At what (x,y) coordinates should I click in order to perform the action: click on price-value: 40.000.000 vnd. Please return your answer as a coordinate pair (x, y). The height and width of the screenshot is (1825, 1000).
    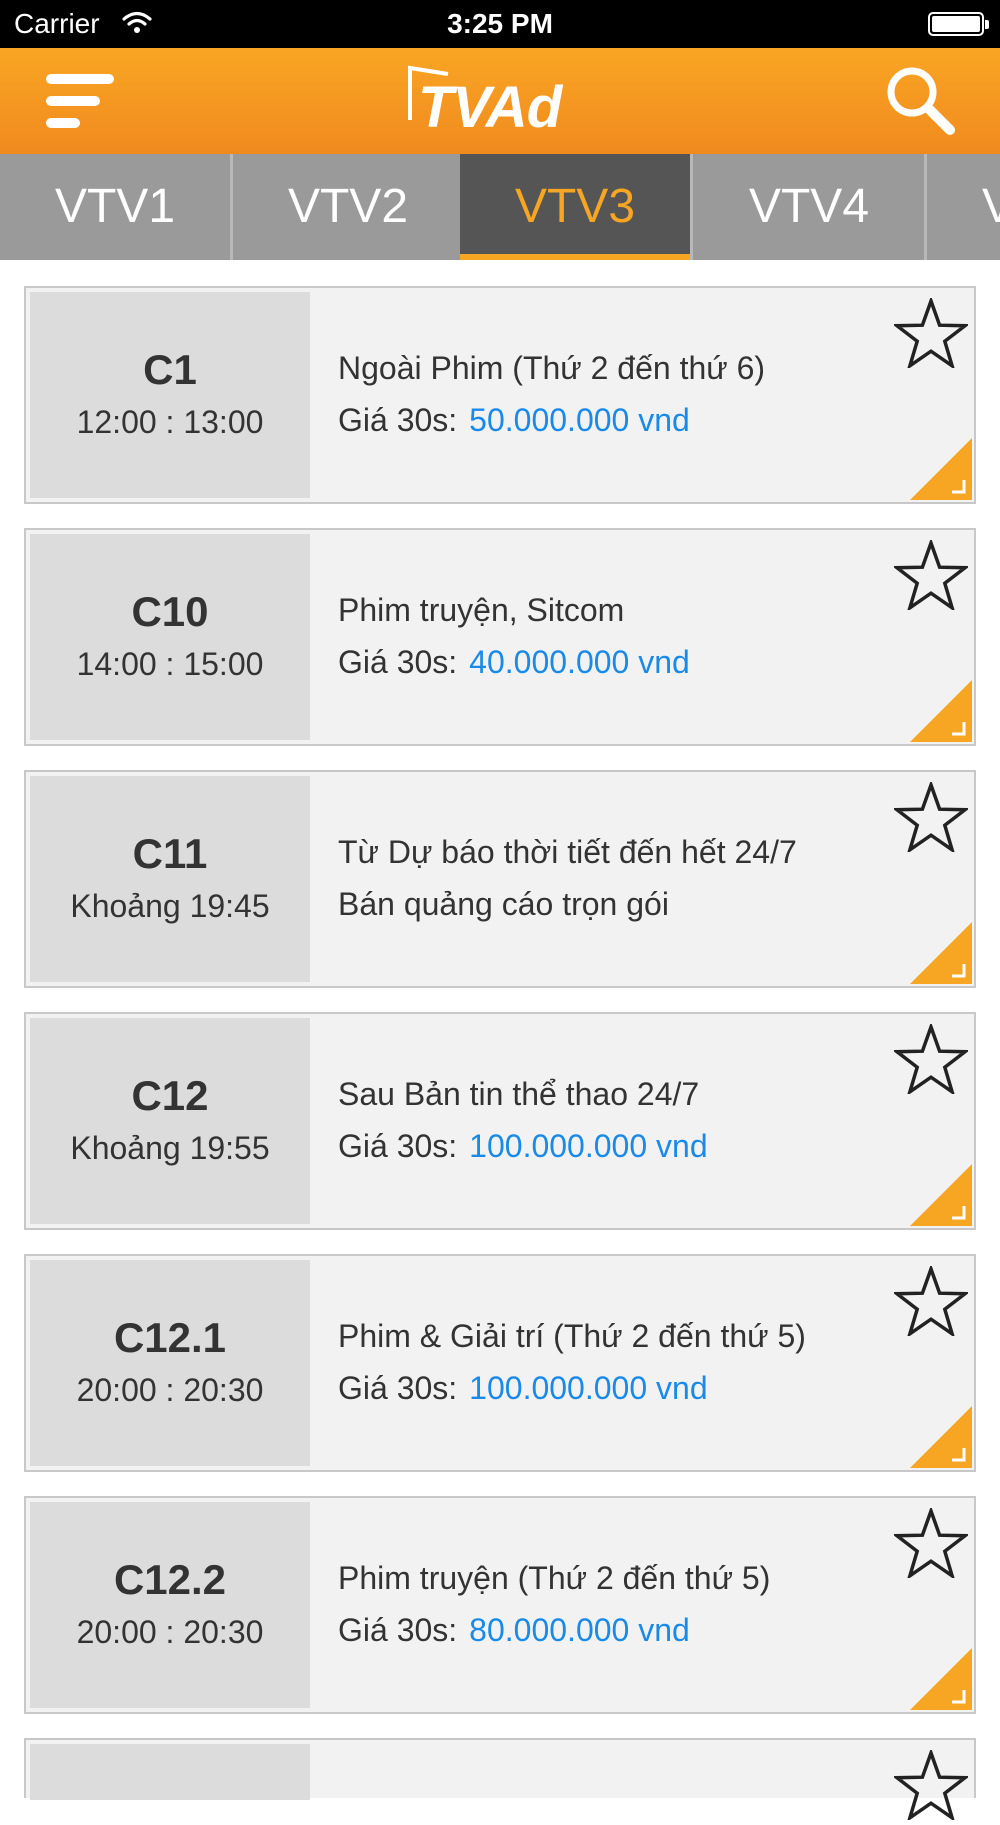
    Looking at the image, I should click on (579, 662).